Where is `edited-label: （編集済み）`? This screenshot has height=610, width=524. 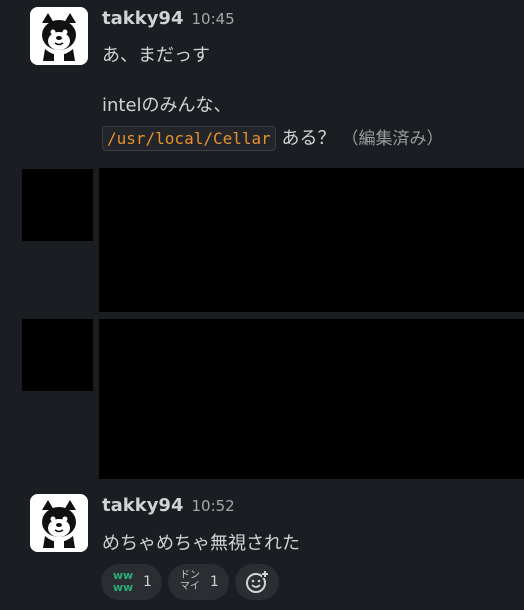
edited-label: （編集済み） is located at coordinates (392, 139).